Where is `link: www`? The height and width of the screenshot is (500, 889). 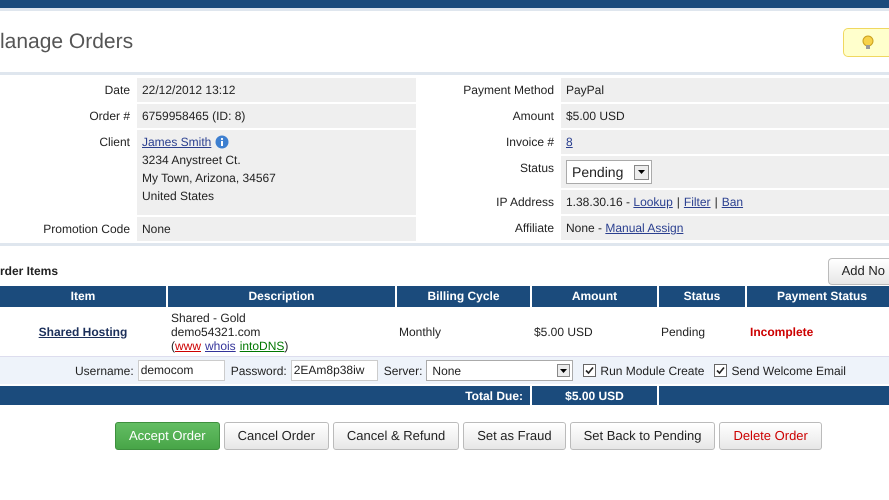 link: www is located at coordinates (188, 345).